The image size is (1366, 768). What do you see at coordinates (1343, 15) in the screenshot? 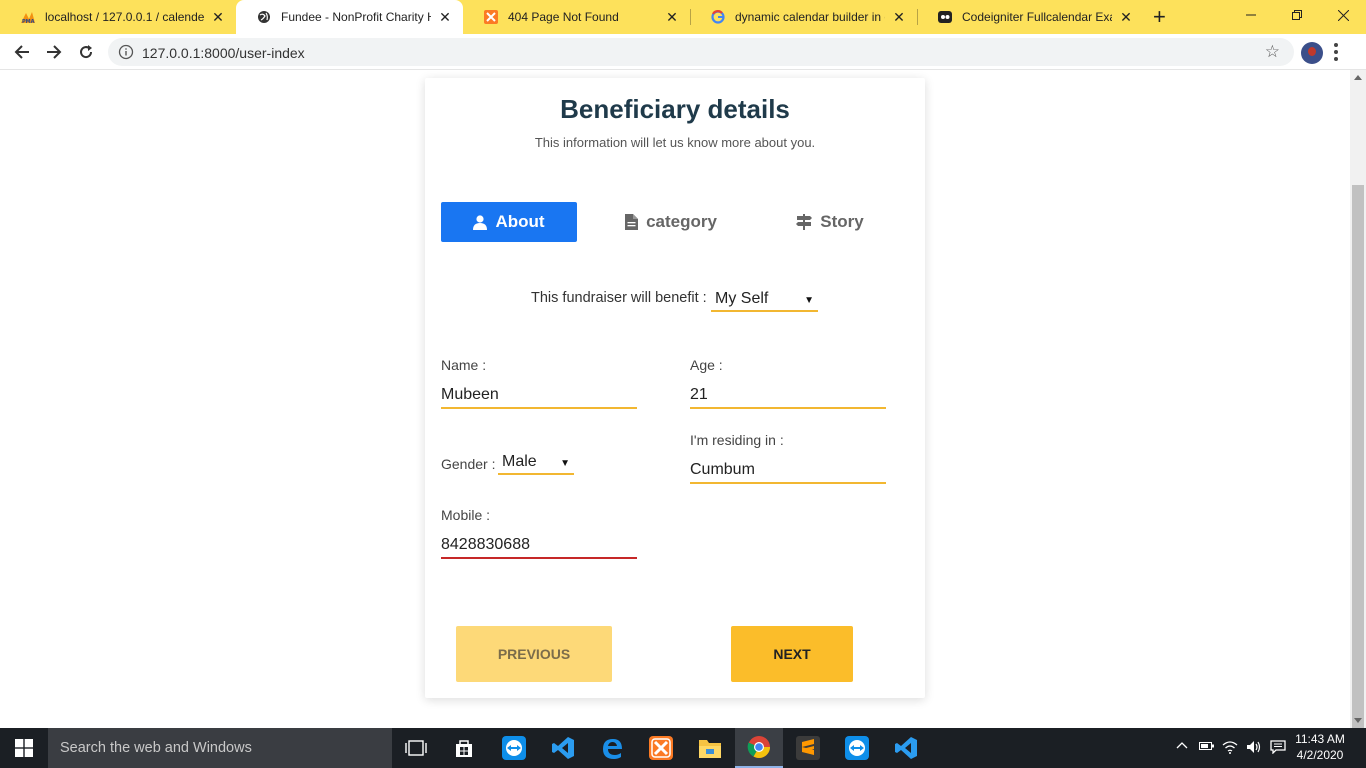
I see `close-window-icon` at bounding box center [1343, 15].